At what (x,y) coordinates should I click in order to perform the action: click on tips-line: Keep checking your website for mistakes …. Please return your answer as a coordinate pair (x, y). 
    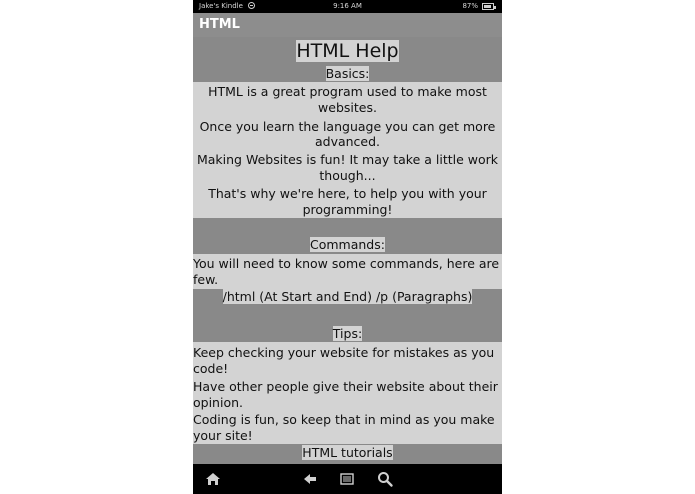
    Looking at the image, I should click on (344, 352).